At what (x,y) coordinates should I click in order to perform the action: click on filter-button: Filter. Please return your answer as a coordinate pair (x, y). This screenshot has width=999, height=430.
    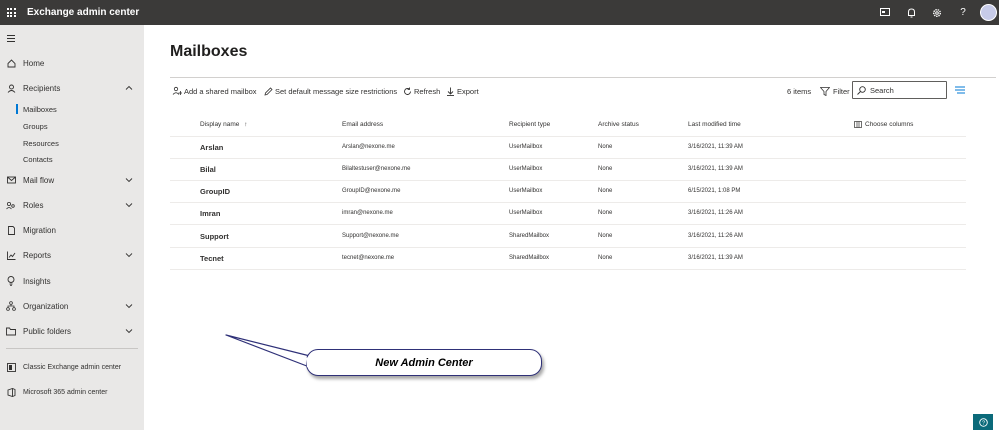
    Looking at the image, I should click on (835, 91).